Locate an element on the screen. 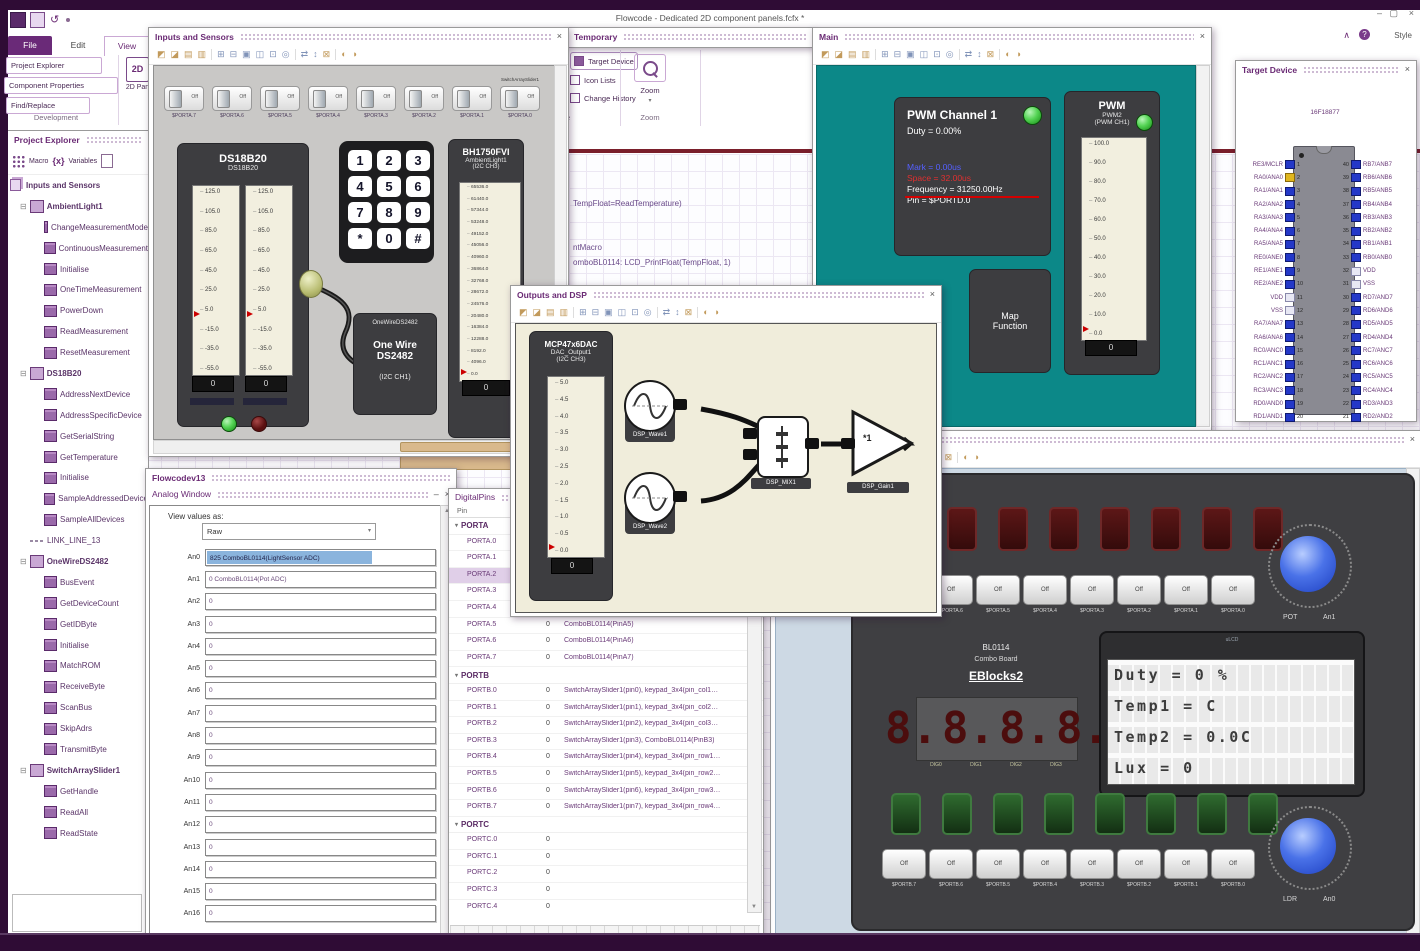 The width and height of the screenshot is (1420, 951). tree-item-link-line-13: LINK_LINE_13 is located at coordinates (78, 540).